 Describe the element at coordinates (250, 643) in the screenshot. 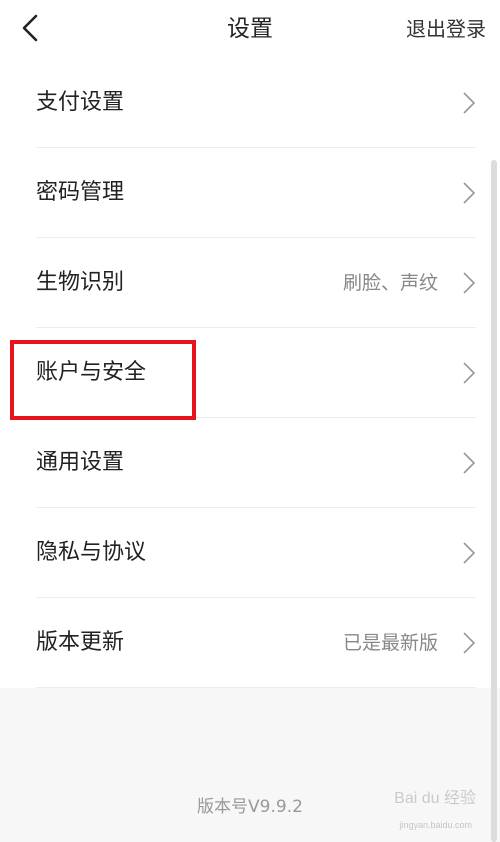

I see `settings-item-version-update: 版本更新 已是最新版` at that location.